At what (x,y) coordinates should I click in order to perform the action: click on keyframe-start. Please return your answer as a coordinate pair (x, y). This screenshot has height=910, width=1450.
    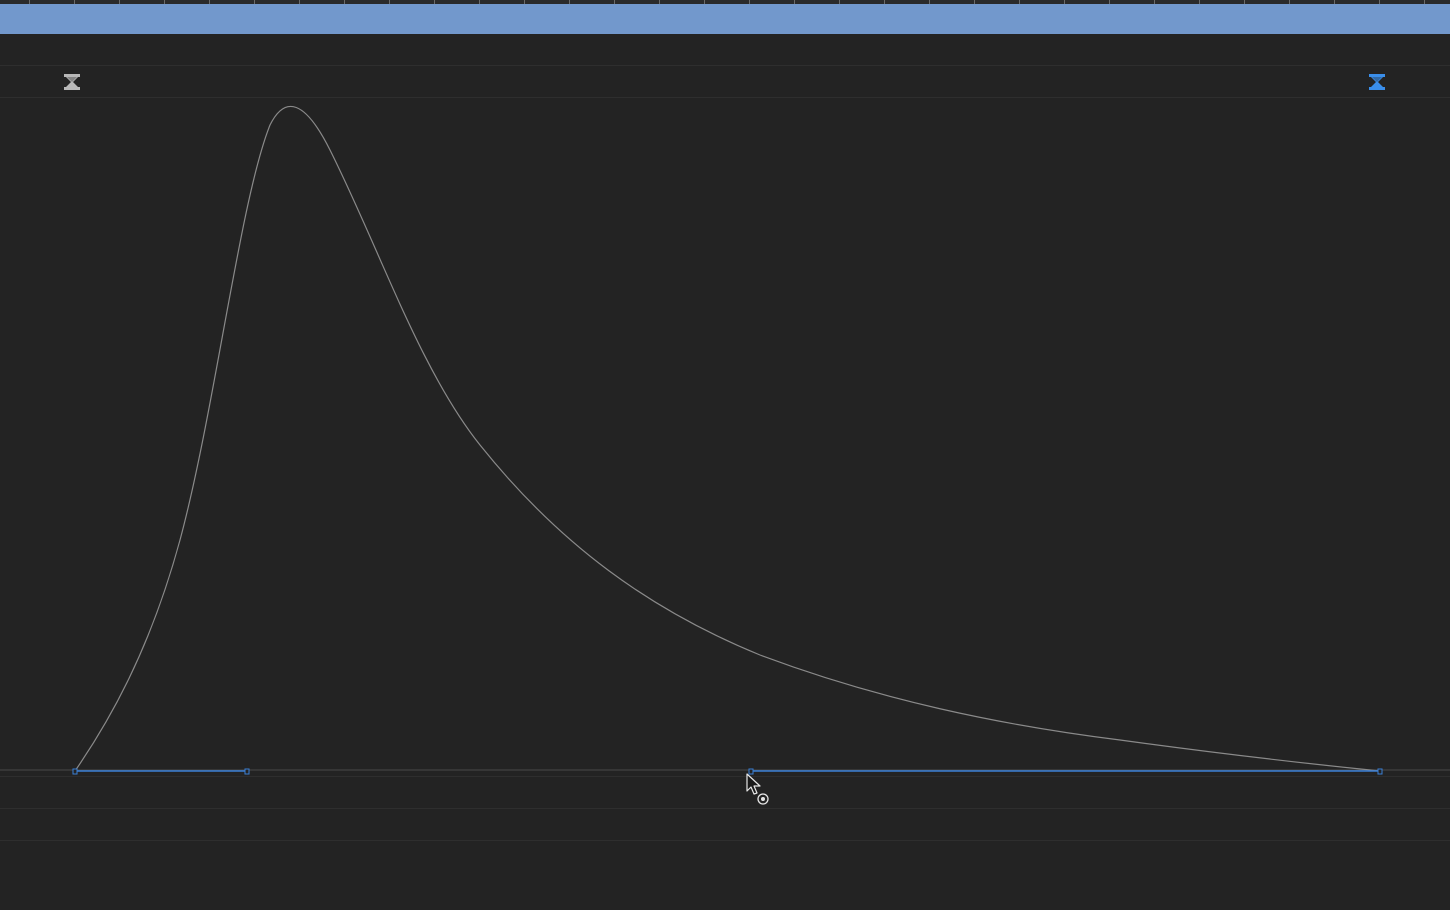
    Looking at the image, I should click on (75, 771).